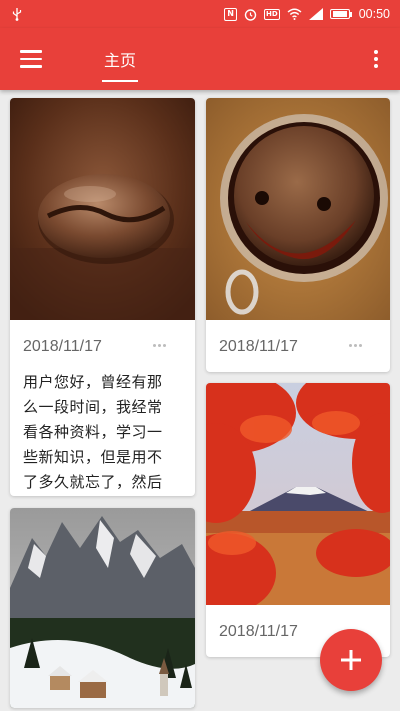 This screenshot has height=711, width=400. I want to click on nfc-icon: N, so click(231, 14).